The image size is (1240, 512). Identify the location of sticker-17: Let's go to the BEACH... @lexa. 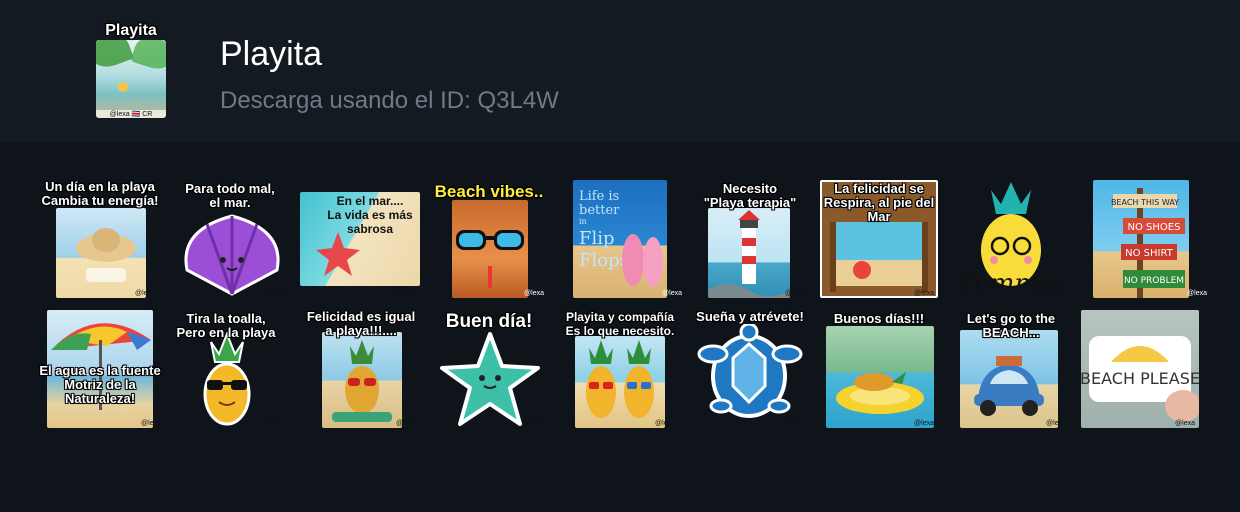
(1011, 369).